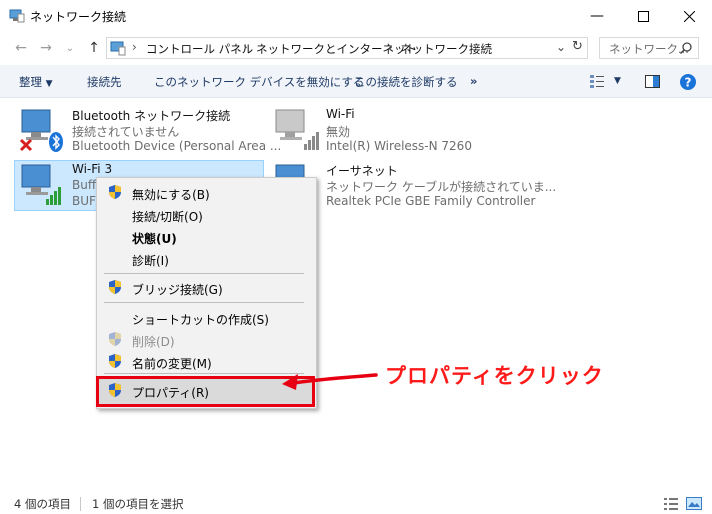 Image resolution: width=712 pixels, height=514 pixels. Describe the element at coordinates (597, 81) in the screenshot. I see `change-view-icon` at that location.